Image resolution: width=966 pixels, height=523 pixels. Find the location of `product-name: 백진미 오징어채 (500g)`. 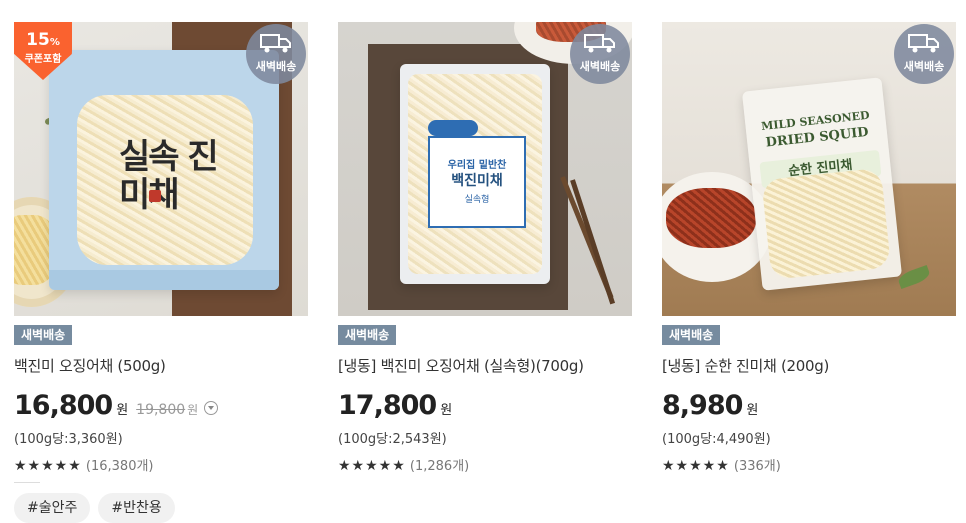

product-name: 백진미 오징어채 (500g) is located at coordinates (161, 365).